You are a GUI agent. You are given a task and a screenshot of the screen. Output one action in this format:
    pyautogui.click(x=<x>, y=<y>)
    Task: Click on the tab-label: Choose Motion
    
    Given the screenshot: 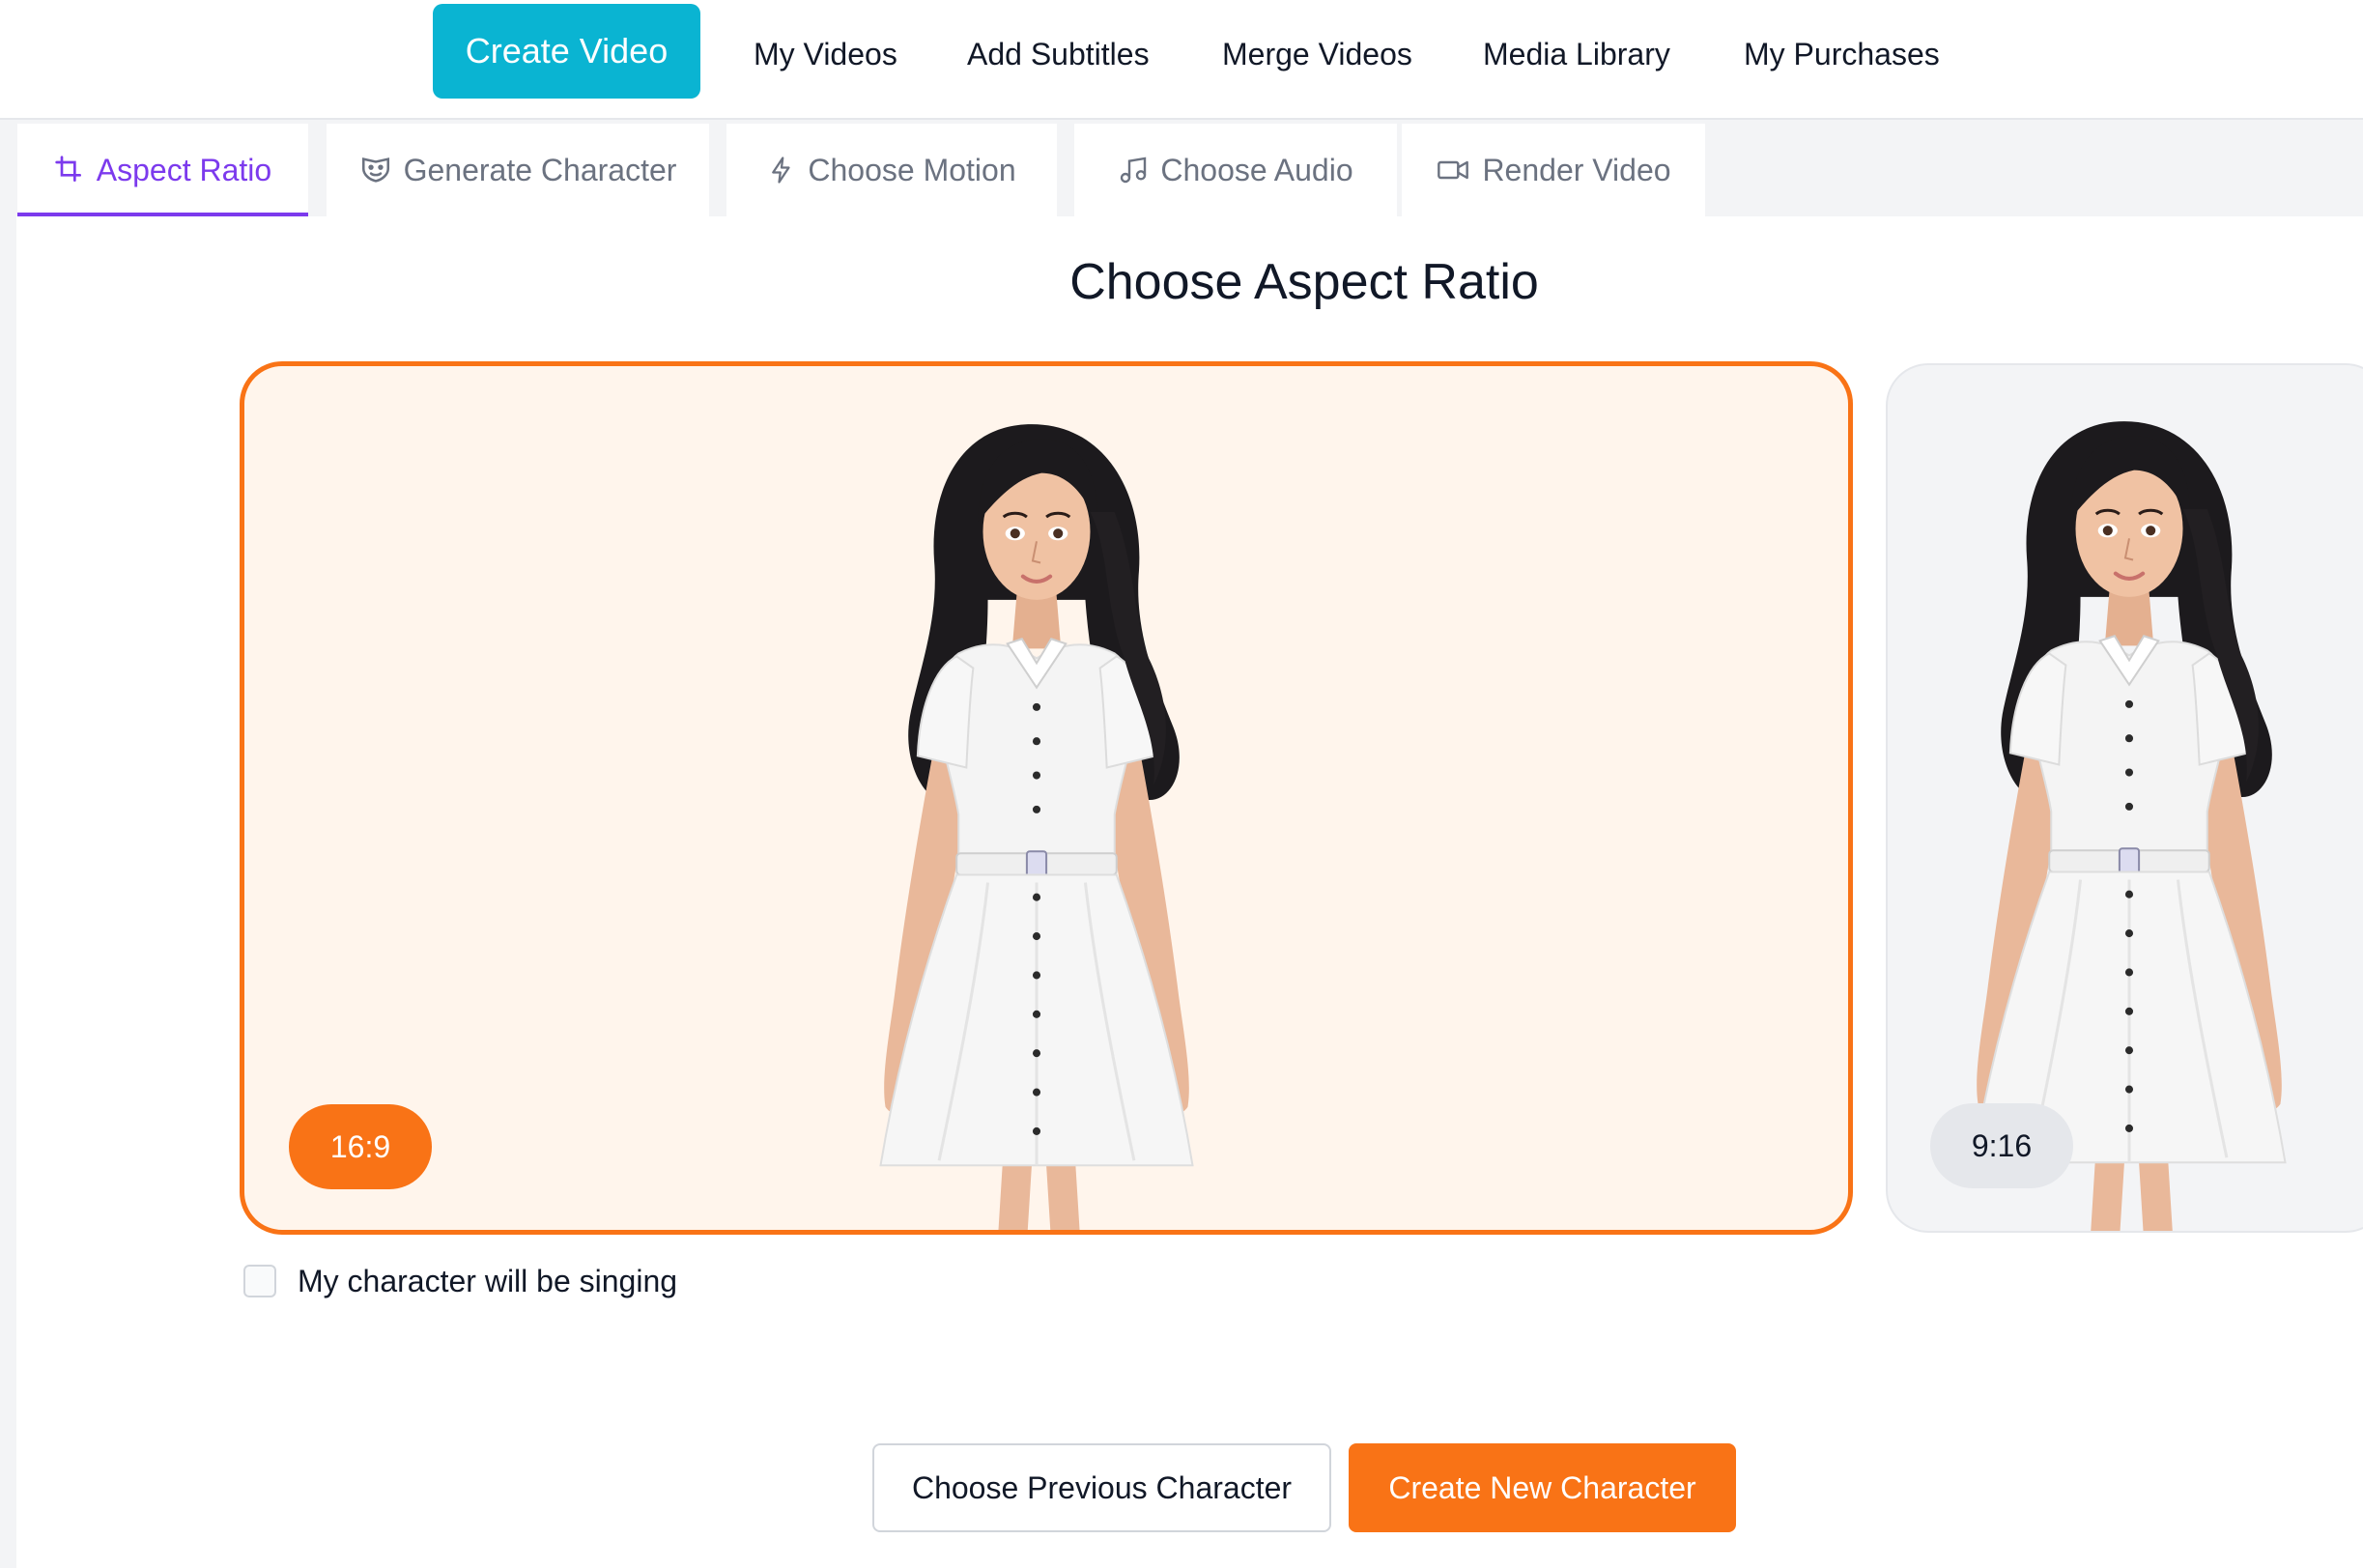 What is the action you would take?
    pyautogui.click(x=912, y=169)
    